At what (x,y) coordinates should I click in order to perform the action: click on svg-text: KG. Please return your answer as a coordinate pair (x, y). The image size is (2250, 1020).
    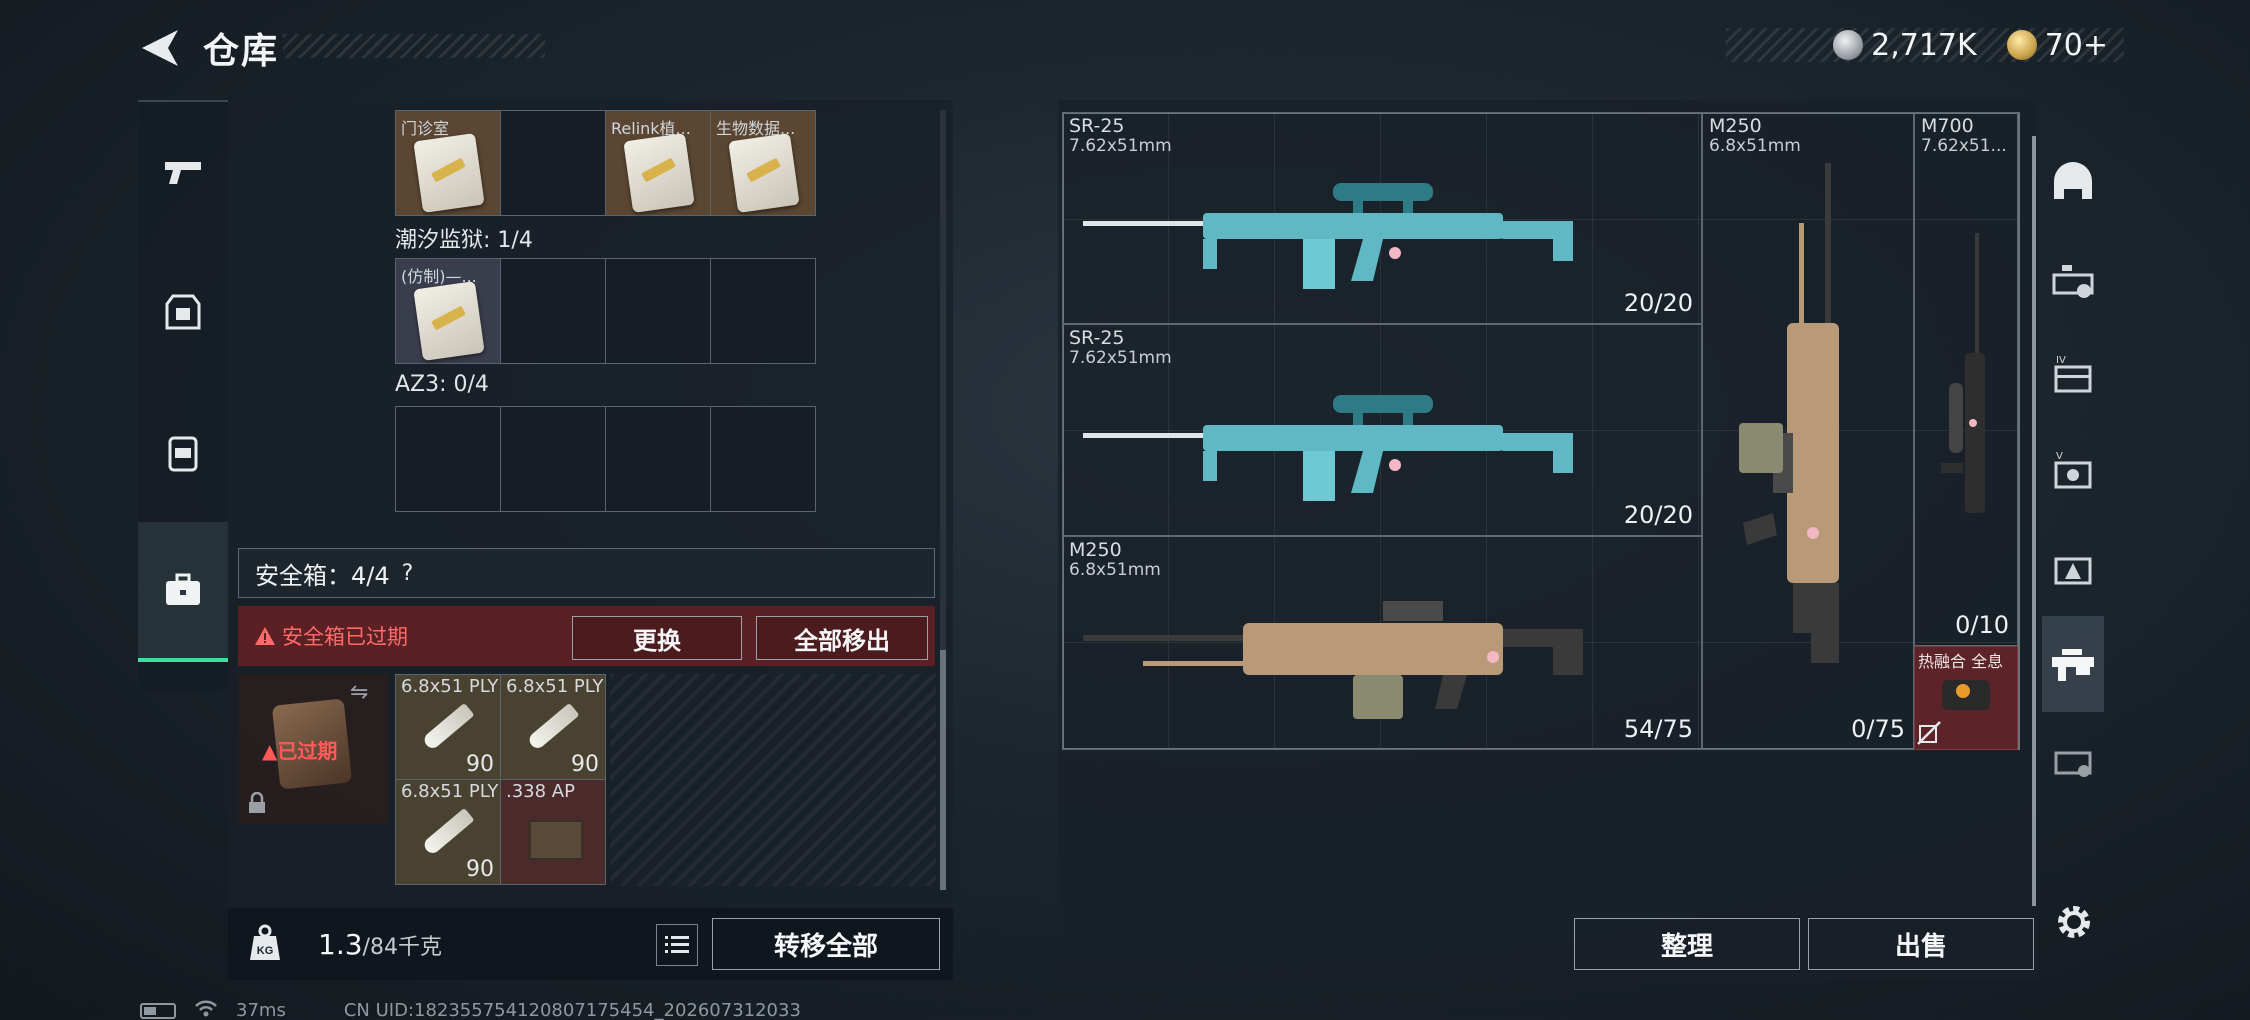
    Looking at the image, I should click on (265, 951).